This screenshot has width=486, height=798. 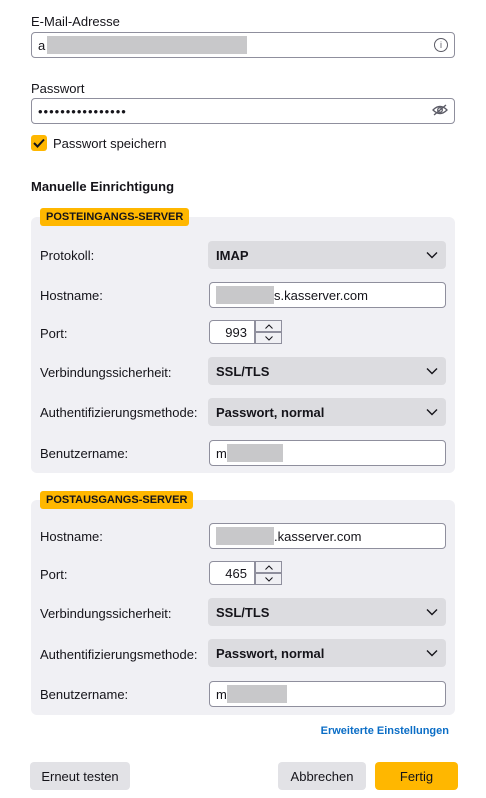 What do you see at coordinates (385, 731) in the screenshot?
I see `advanced-settings-link: Erweiterte Einstellungen` at bounding box center [385, 731].